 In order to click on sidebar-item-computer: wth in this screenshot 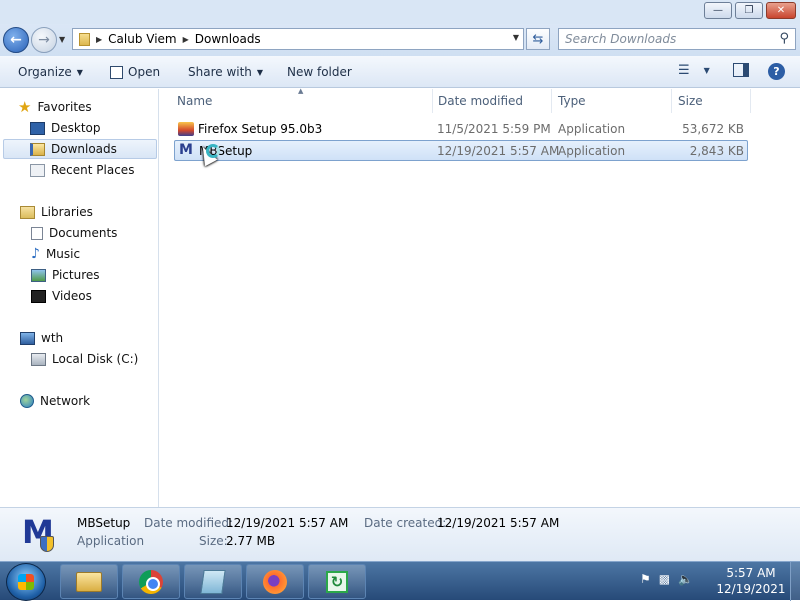, I will do `click(41, 338)`.